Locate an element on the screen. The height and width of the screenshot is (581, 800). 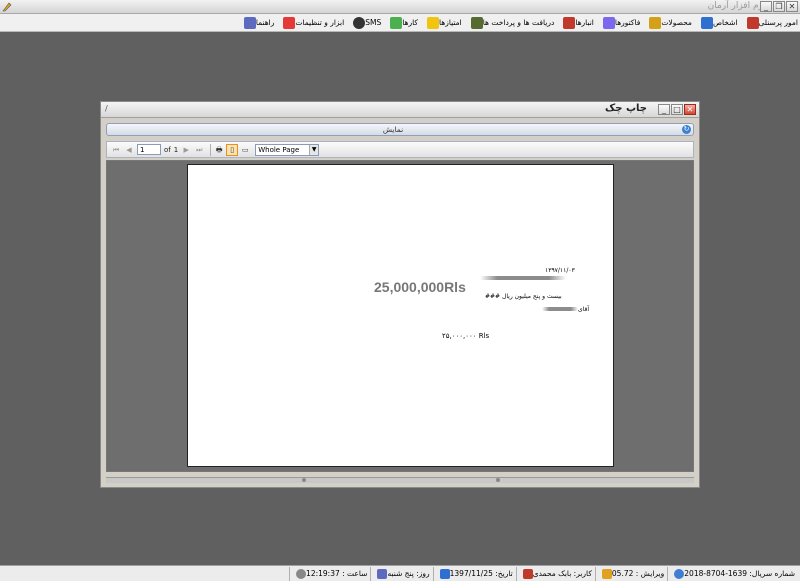
menu-warehouses: انبارها is located at coordinates (577, 22).